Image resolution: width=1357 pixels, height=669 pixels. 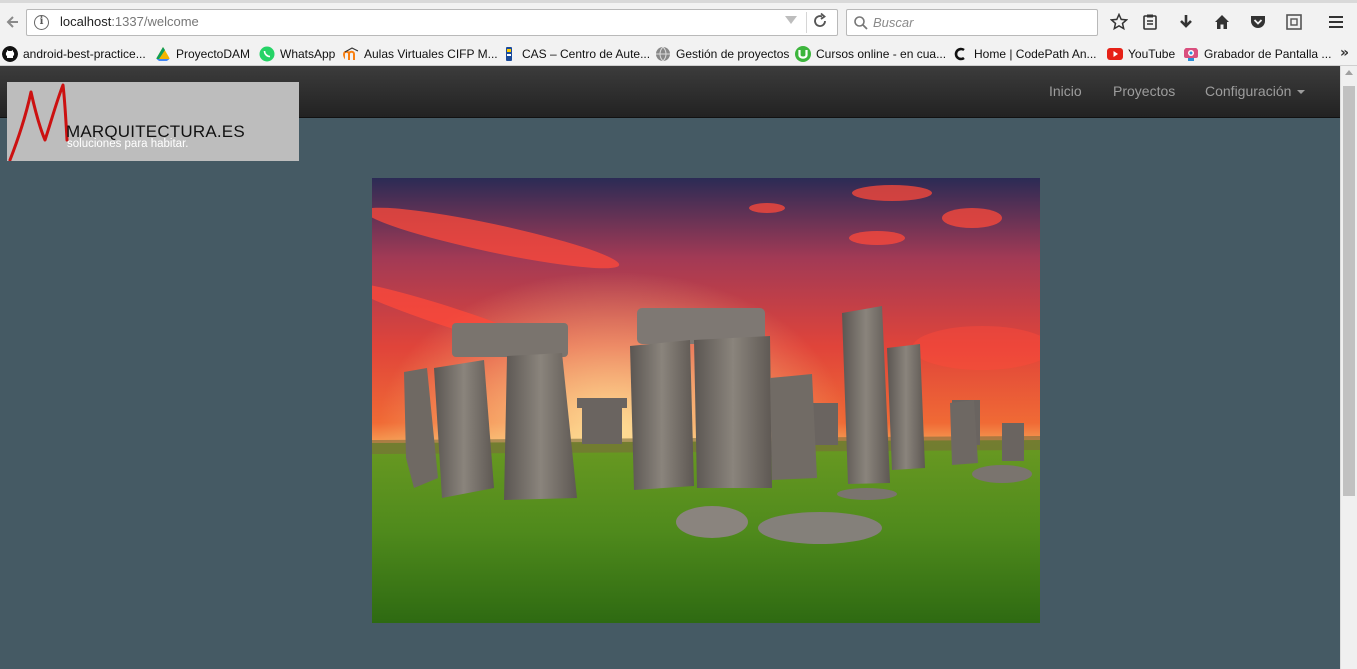 I want to click on downloads-button, so click(x=1186, y=22).